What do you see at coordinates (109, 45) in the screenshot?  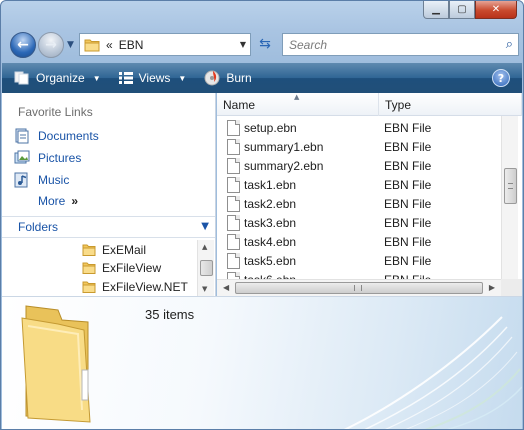 I see `breadcrumb-prefix: «` at bounding box center [109, 45].